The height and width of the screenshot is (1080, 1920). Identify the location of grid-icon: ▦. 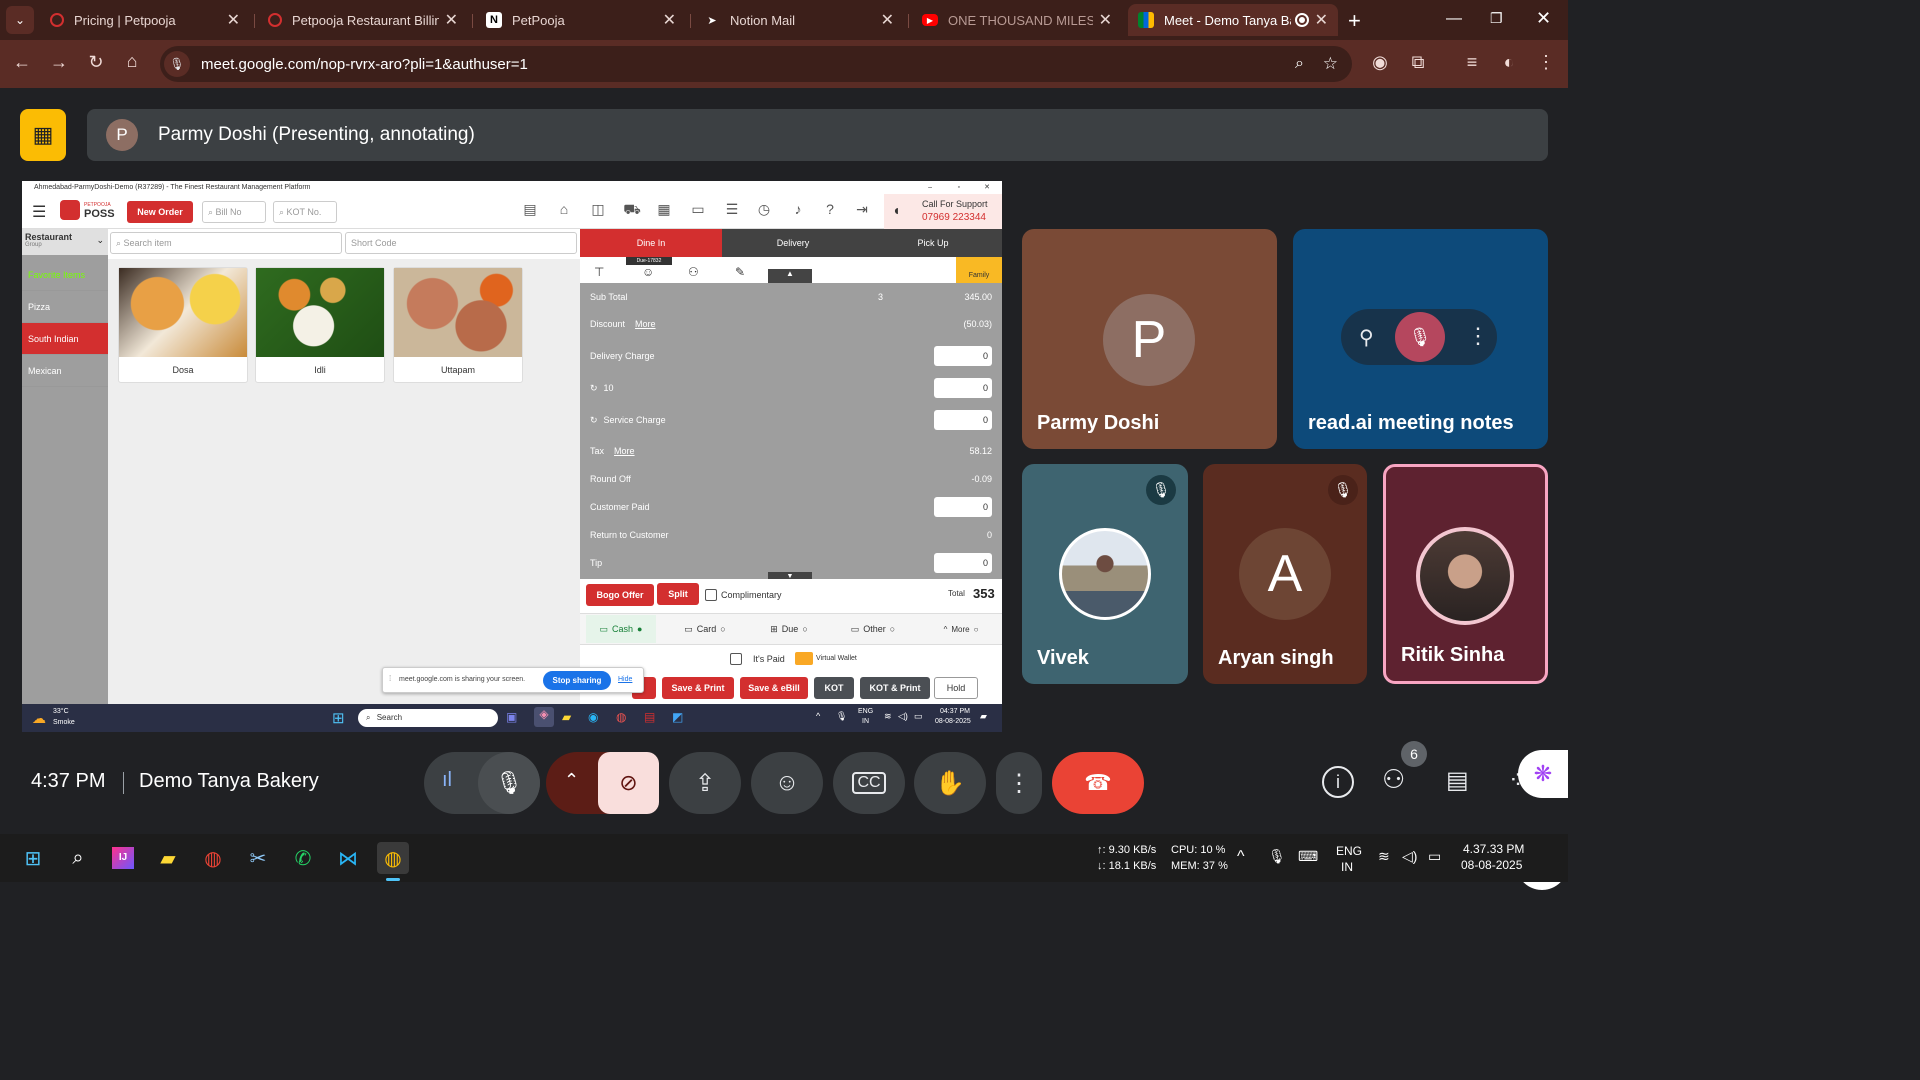
(664, 211).